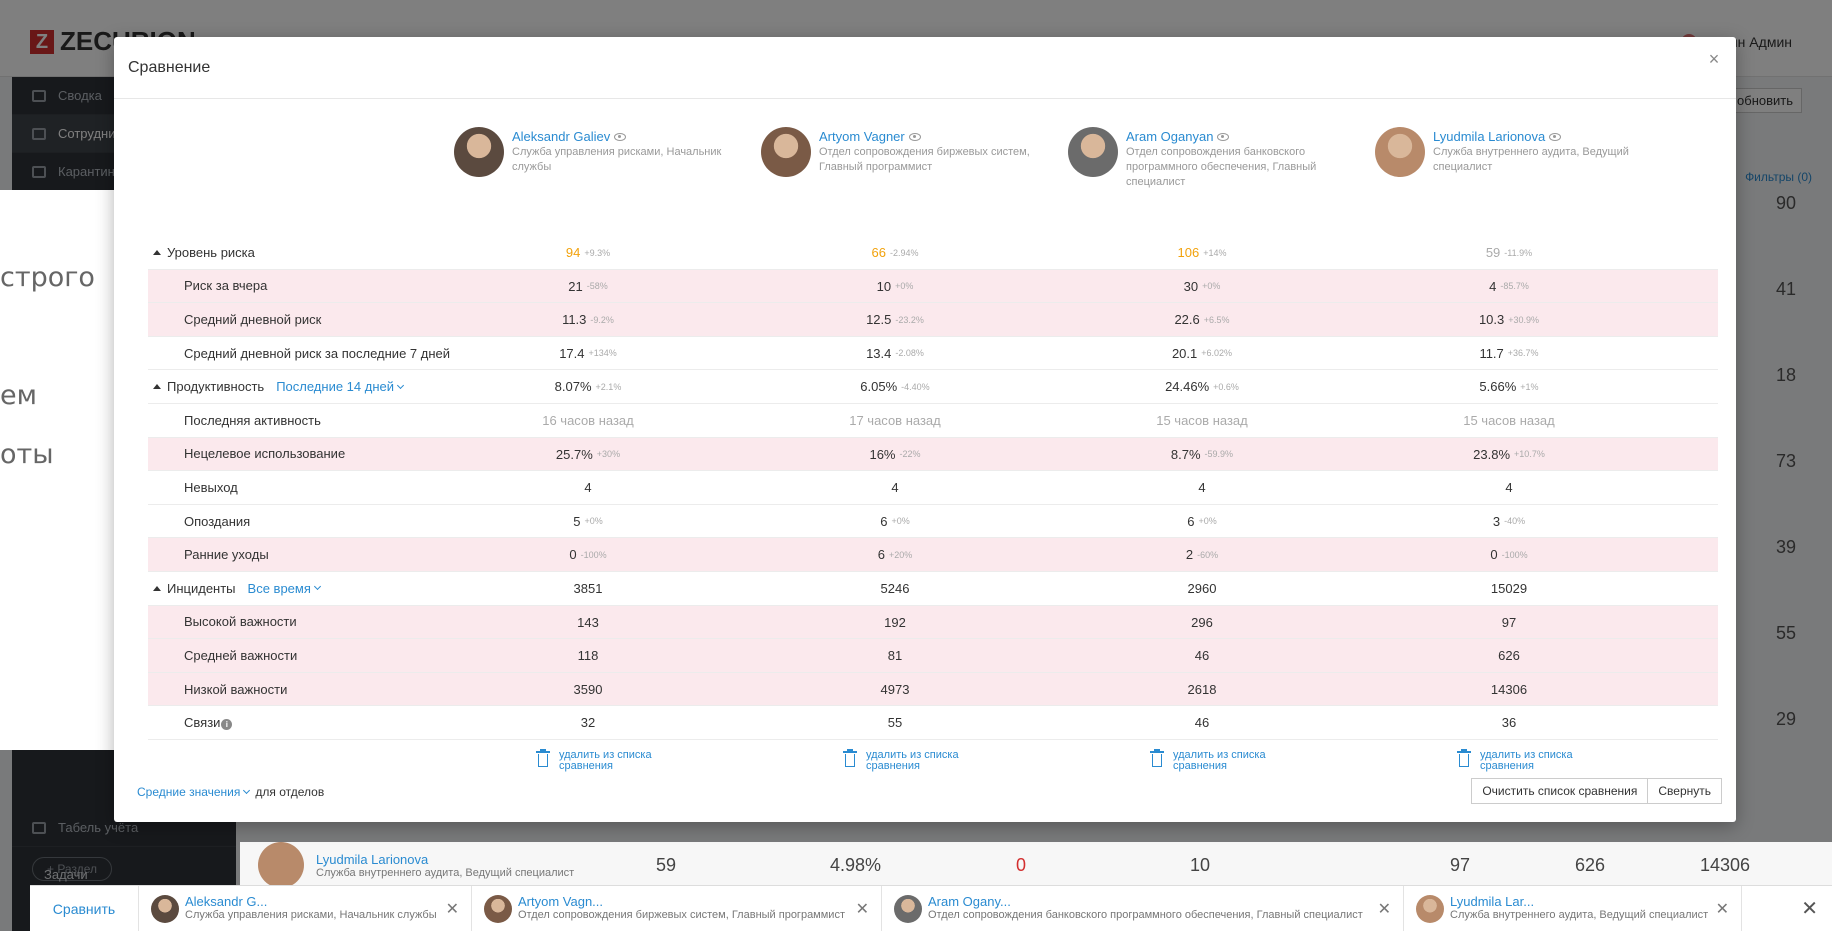 Image resolution: width=1832 pixels, height=931 pixels. What do you see at coordinates (265, 454) in the screenshot?
I see `metric-label: Нецелевое использование` at bounding box center [265, 454].